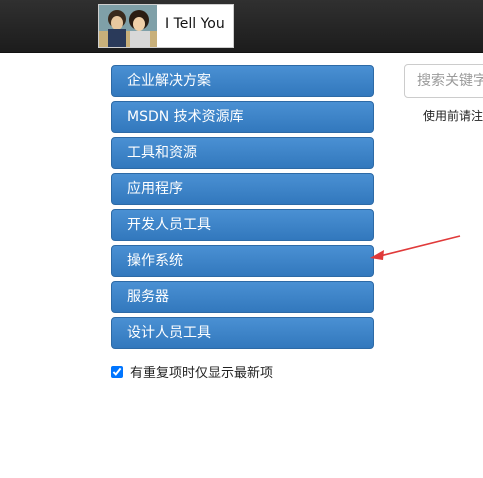  What do you see at coordinates (195, 24) in the screenshot?
I see `logo-text: I Tell You` at bounding box center [195, 24].